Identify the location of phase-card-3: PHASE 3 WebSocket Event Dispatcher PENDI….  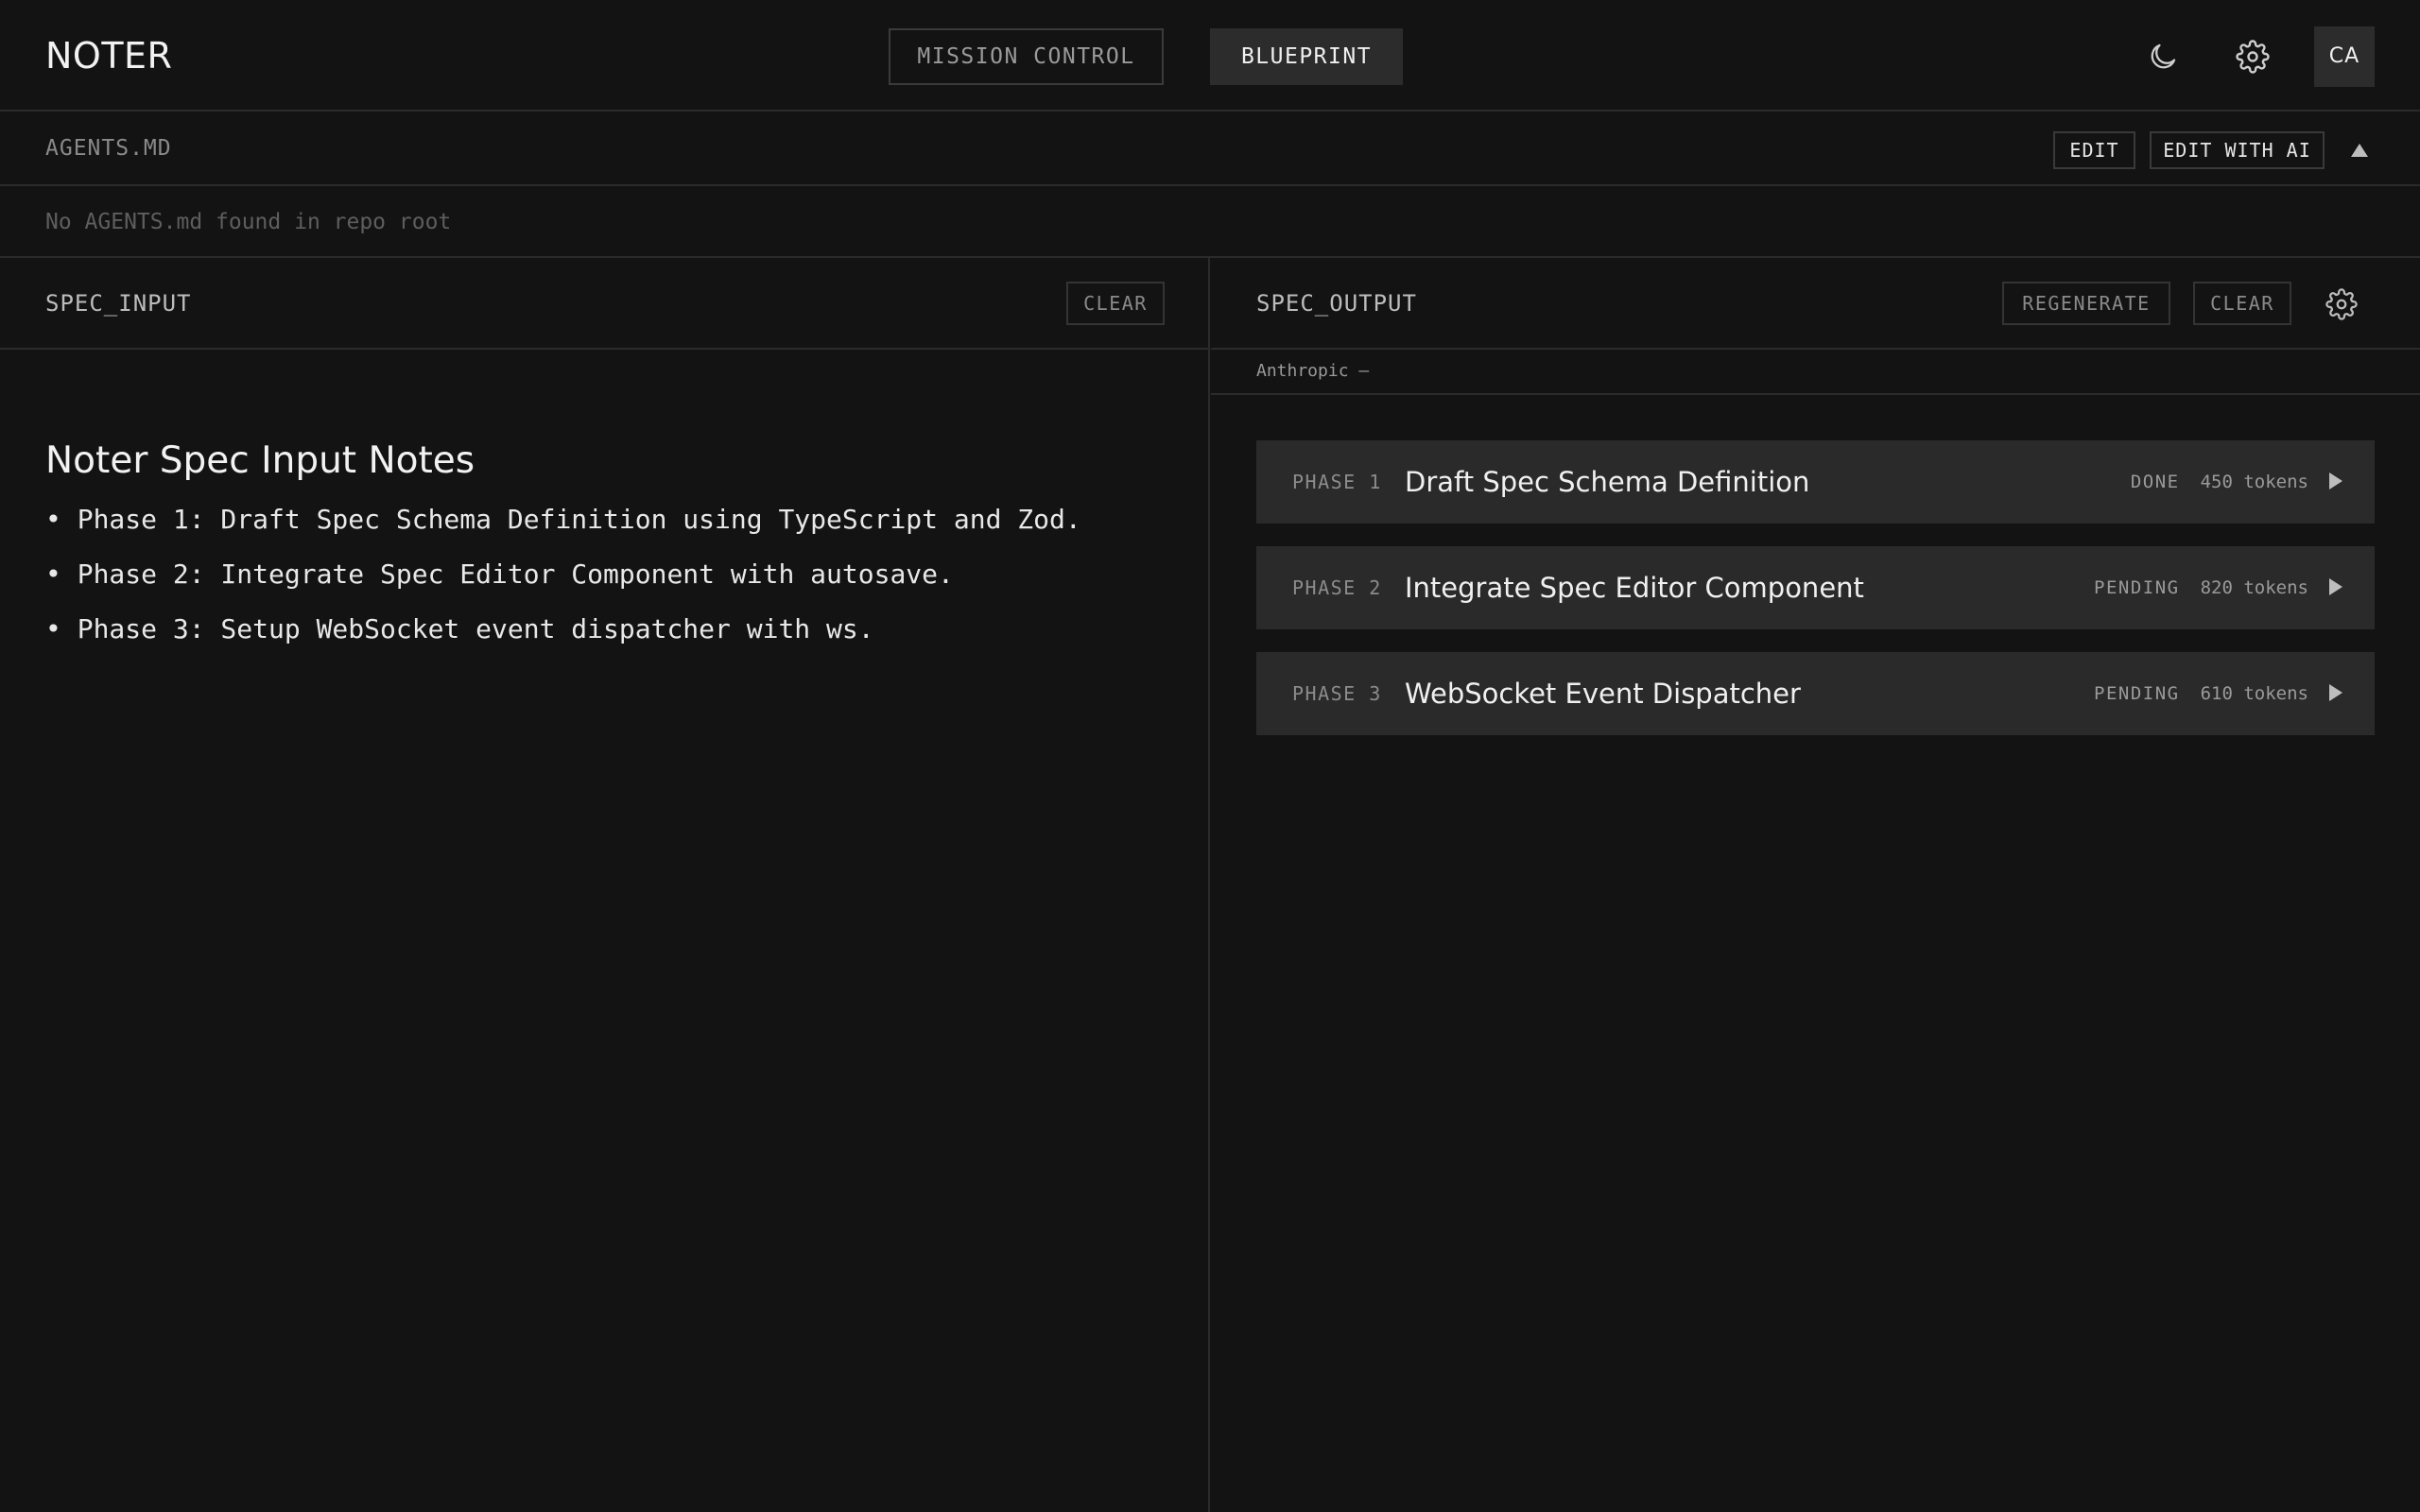
(1815, 693).